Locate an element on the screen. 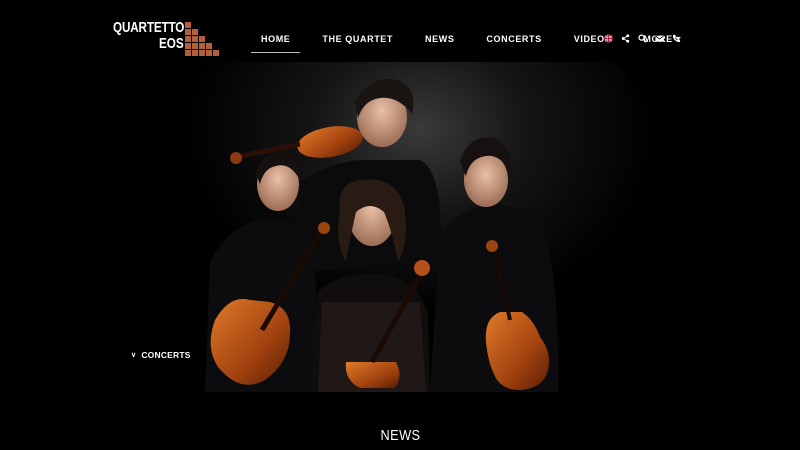 This screenshot has height=450, width=800. nav-item-concerts: CONCERTS is located at coordinates (513, 39).